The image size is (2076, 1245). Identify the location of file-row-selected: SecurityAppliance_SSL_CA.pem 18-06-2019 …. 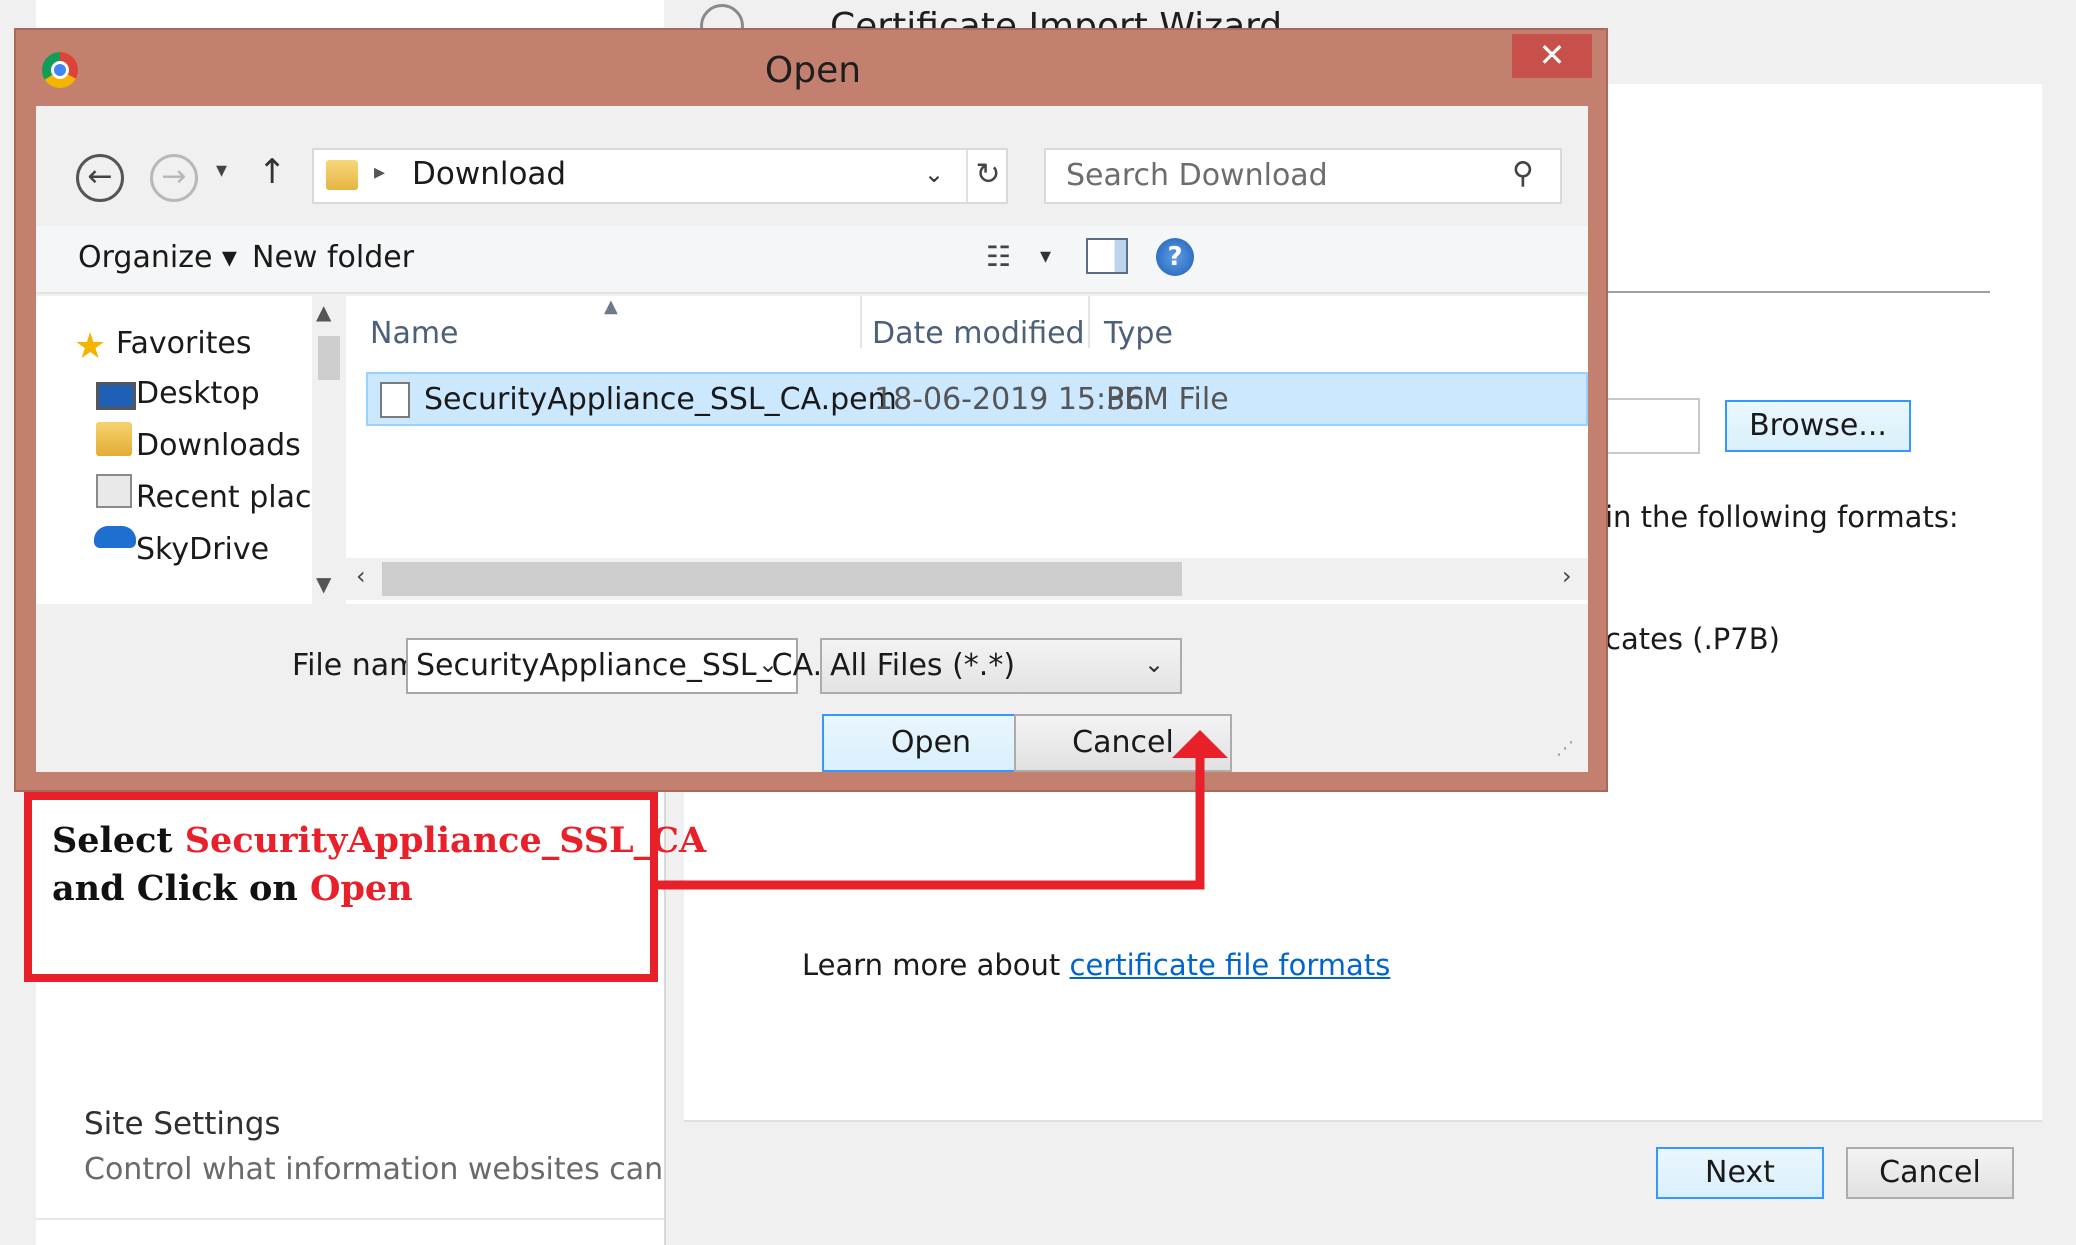
(977, 399).